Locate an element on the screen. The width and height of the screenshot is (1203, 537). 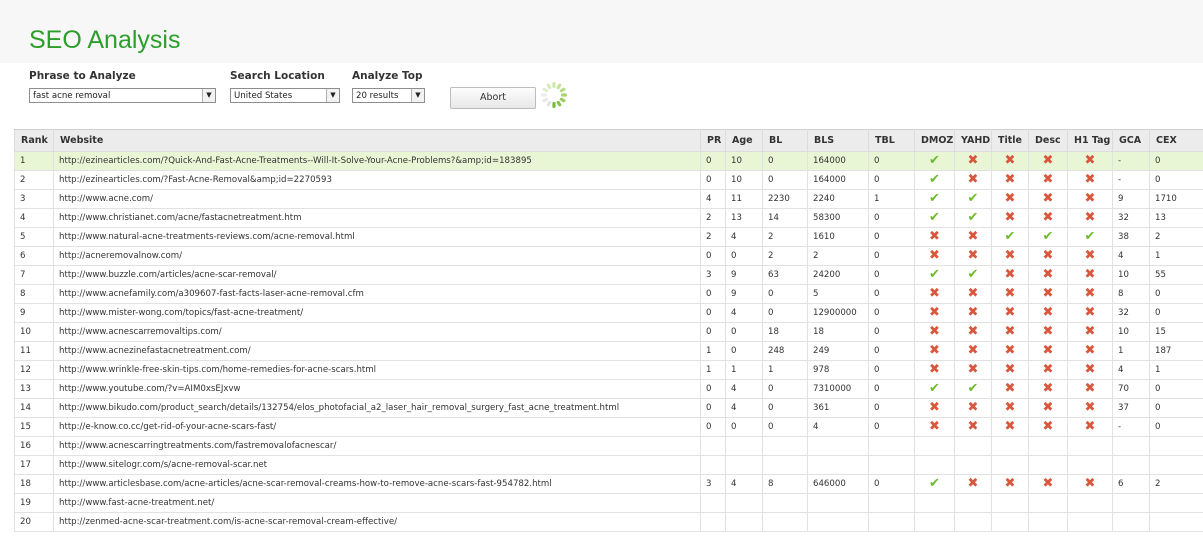
column-header-dmoz: DMOZ is located at coordinates (934, 140).